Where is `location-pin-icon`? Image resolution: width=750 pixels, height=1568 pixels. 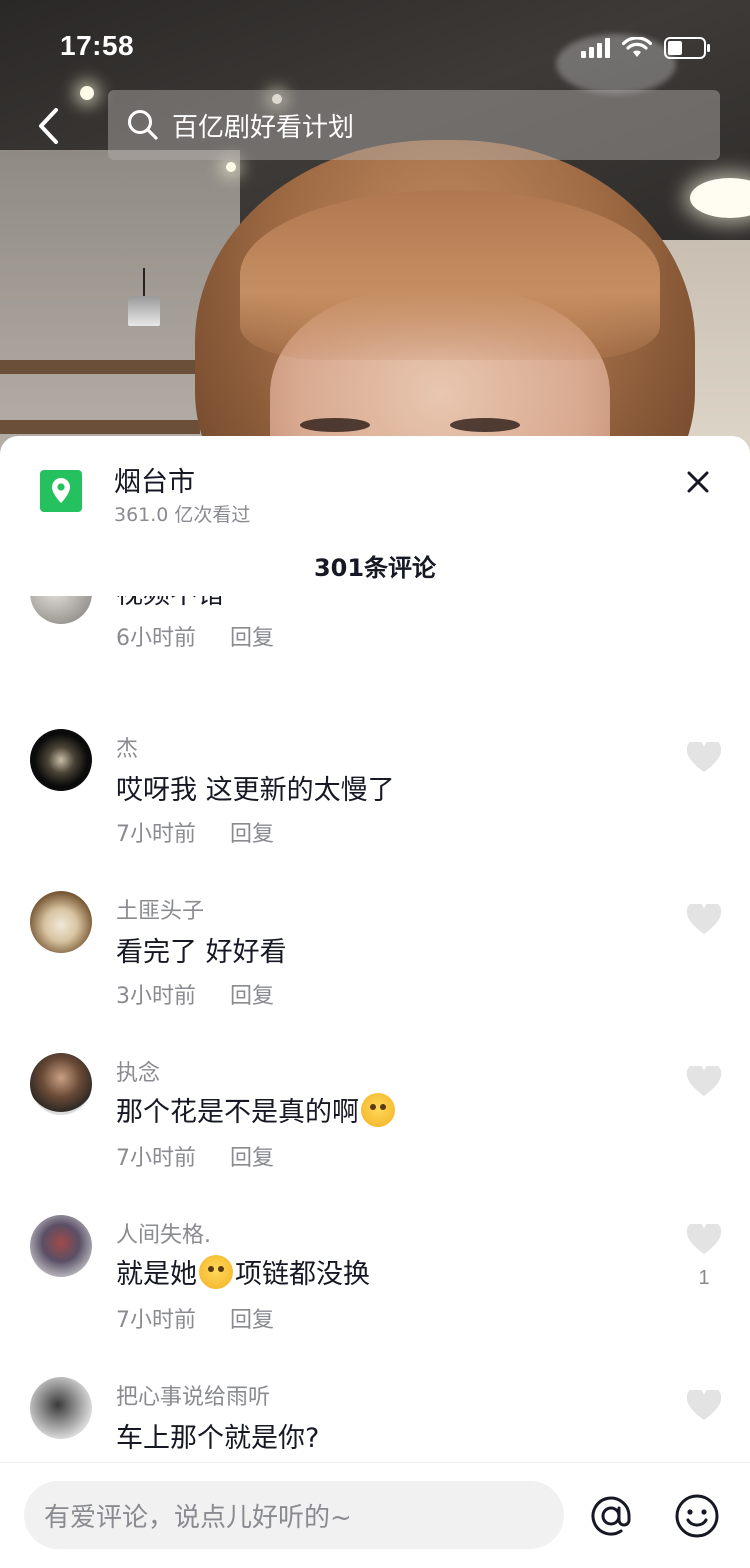
location-pin-icon is located at coordinates (61, 491).